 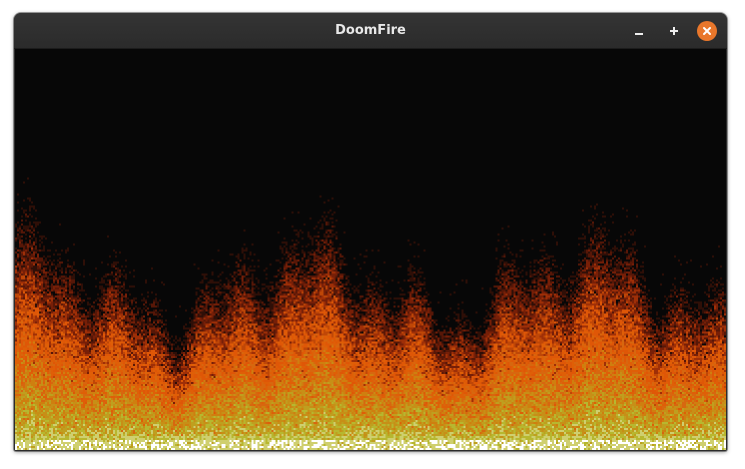 I want to click on title-bar: DoomFire, so click(x=370, y=31).